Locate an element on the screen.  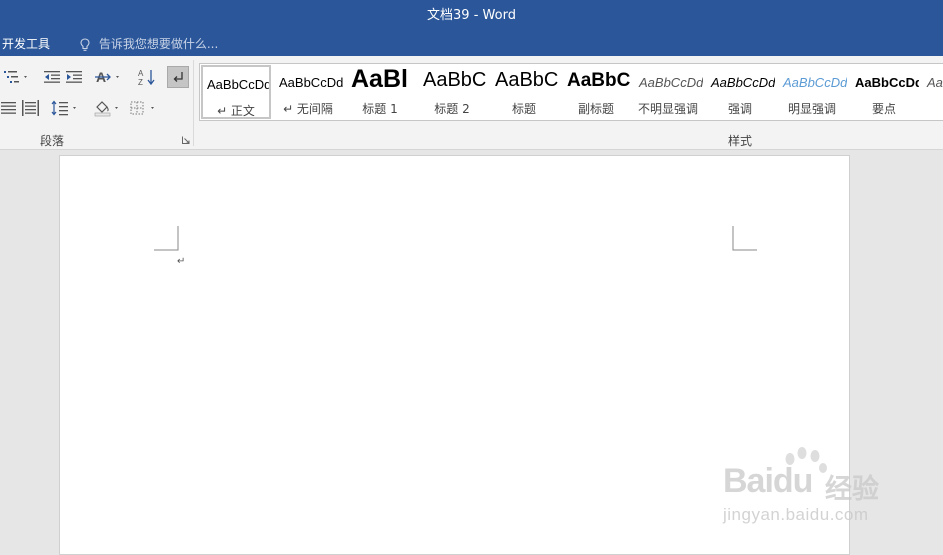
chinese-layout-icon: A is located at coordinates (107, 77).